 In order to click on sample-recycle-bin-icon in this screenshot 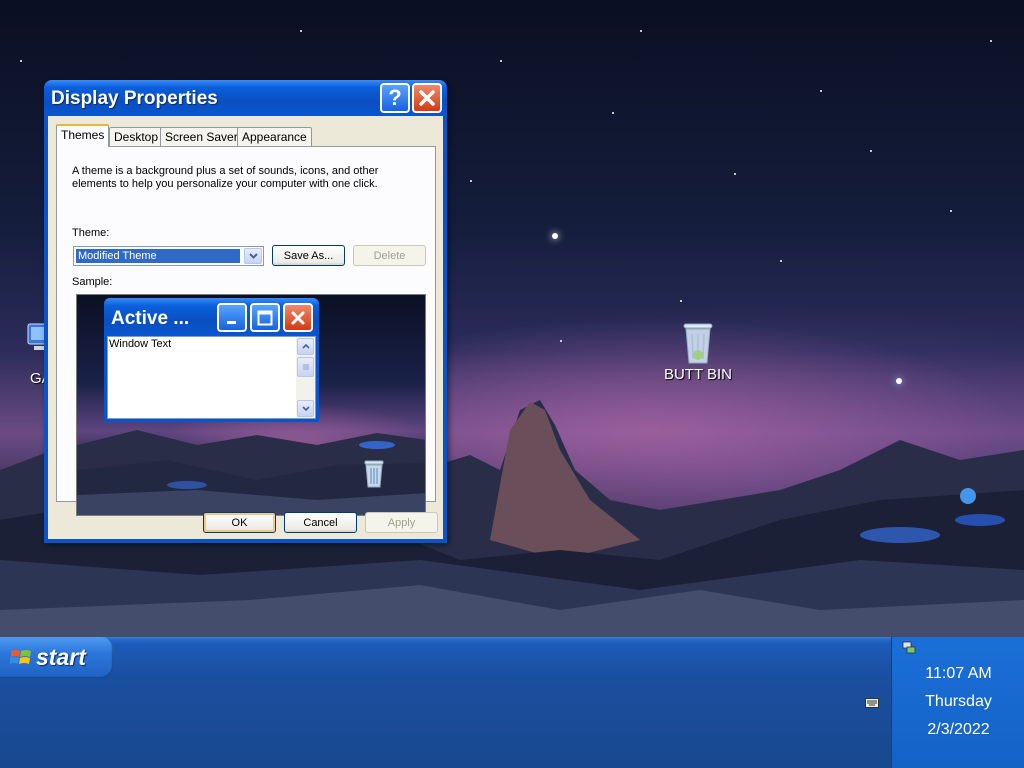, I will do `click(374, 474)`.